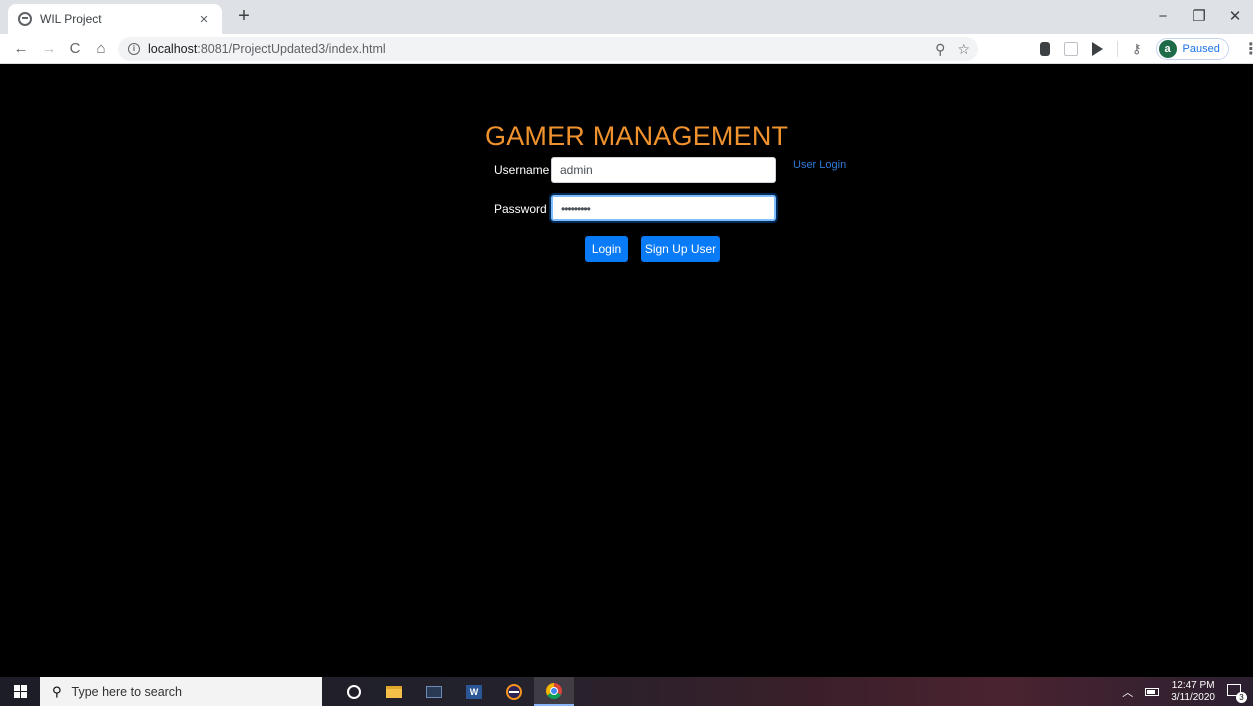  Describe the element at coordinates (134, 49) in the screenshot. I see `info-icon: i` at that location.